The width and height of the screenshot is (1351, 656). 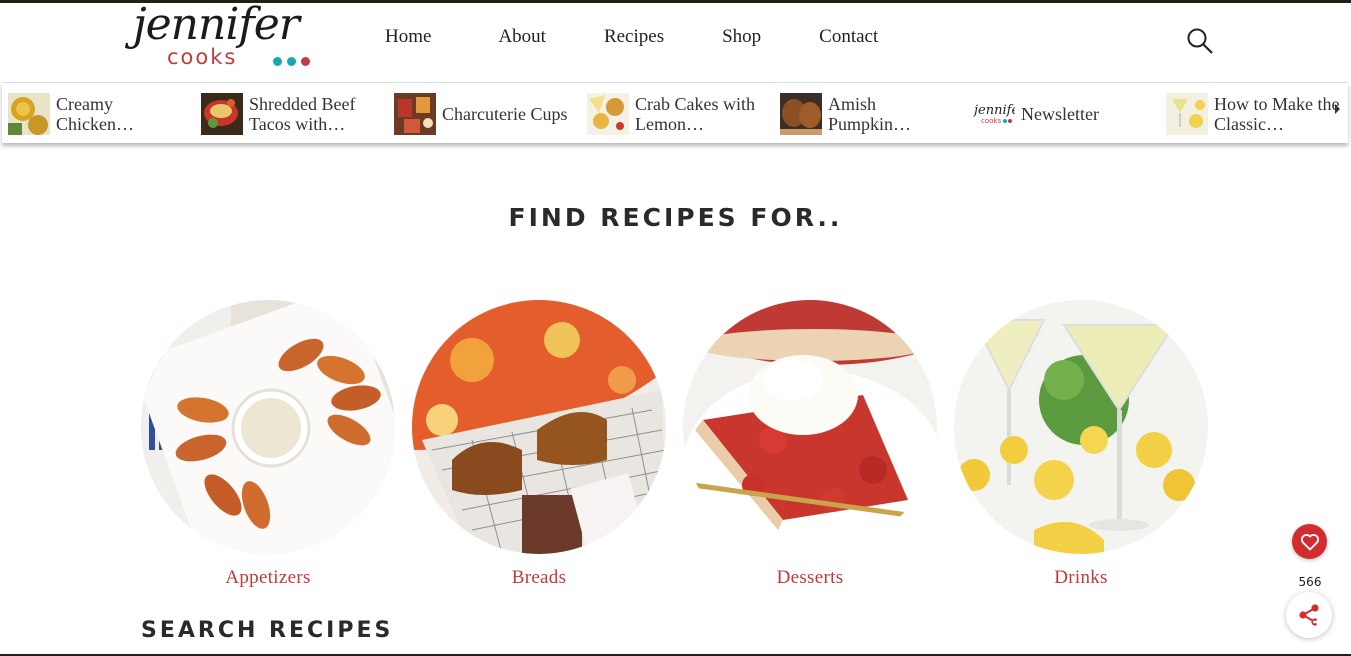 I want to click on main-nav: Home About Recipes Shop Contact, so click(x=660, y=37).